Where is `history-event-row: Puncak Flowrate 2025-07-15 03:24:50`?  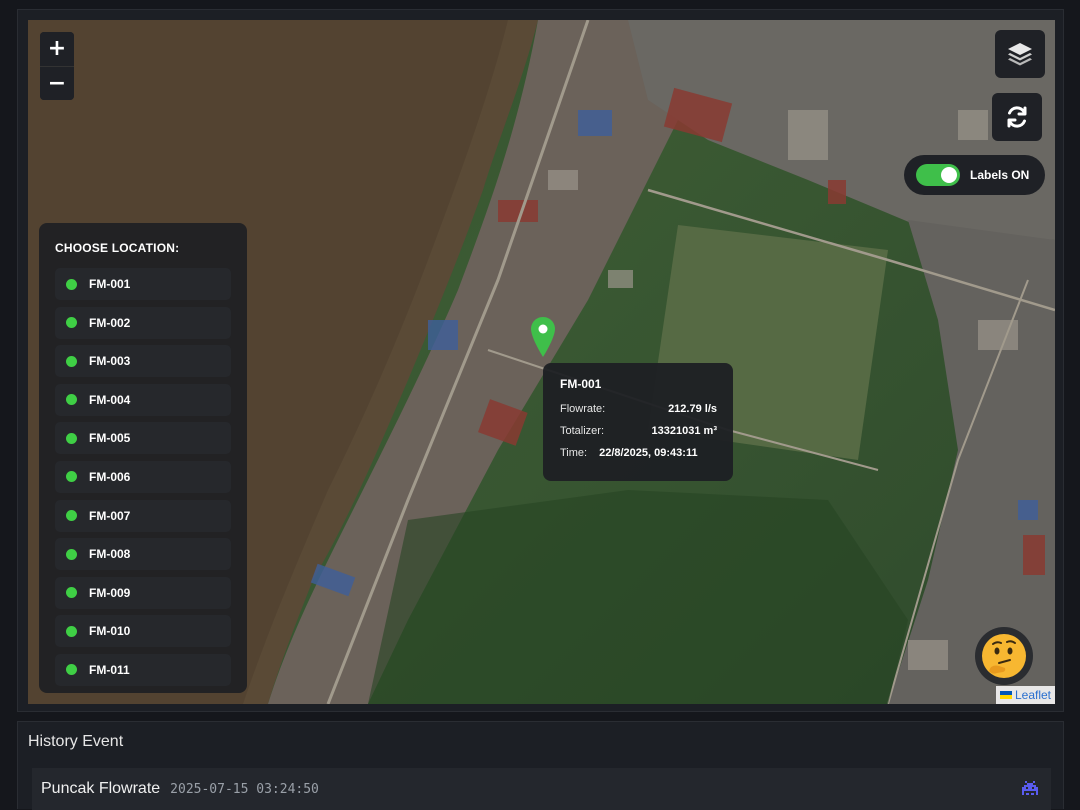 history-event-row: Puncak Flowrate 2025-07-15 03:24:50 is located at coordinates (541, 789).